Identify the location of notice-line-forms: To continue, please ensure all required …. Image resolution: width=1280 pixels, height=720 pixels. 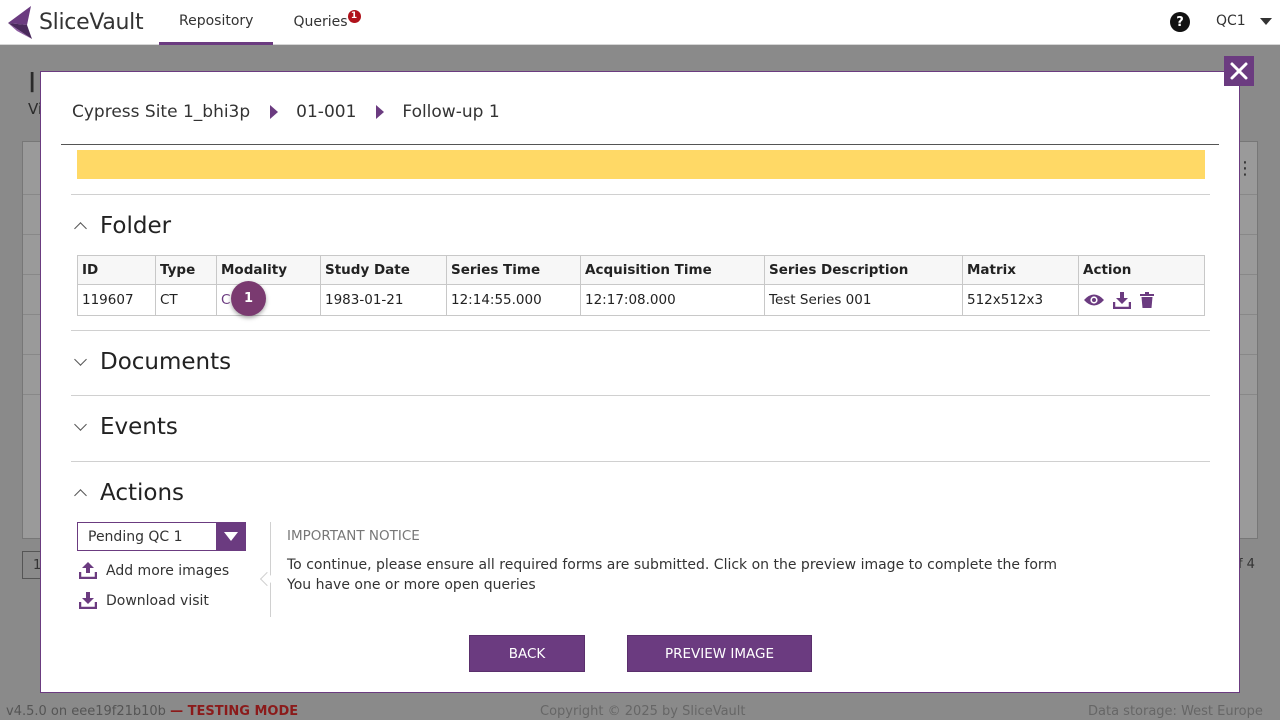
(672, 565).